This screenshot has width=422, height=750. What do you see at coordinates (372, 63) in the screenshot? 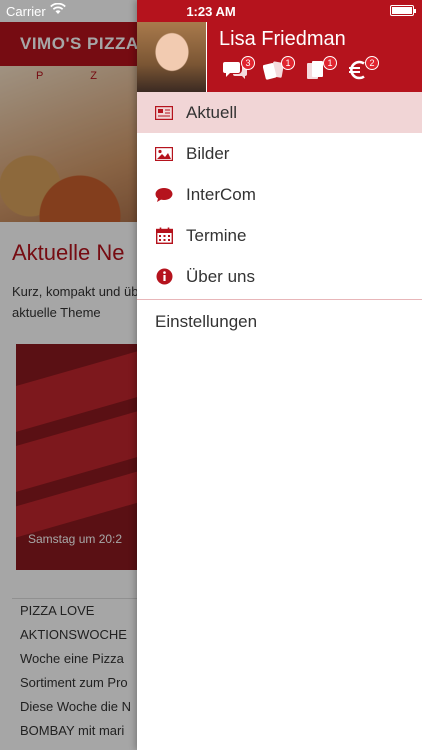
I see `euro-badge: 2` at bounding box center [372, 63].